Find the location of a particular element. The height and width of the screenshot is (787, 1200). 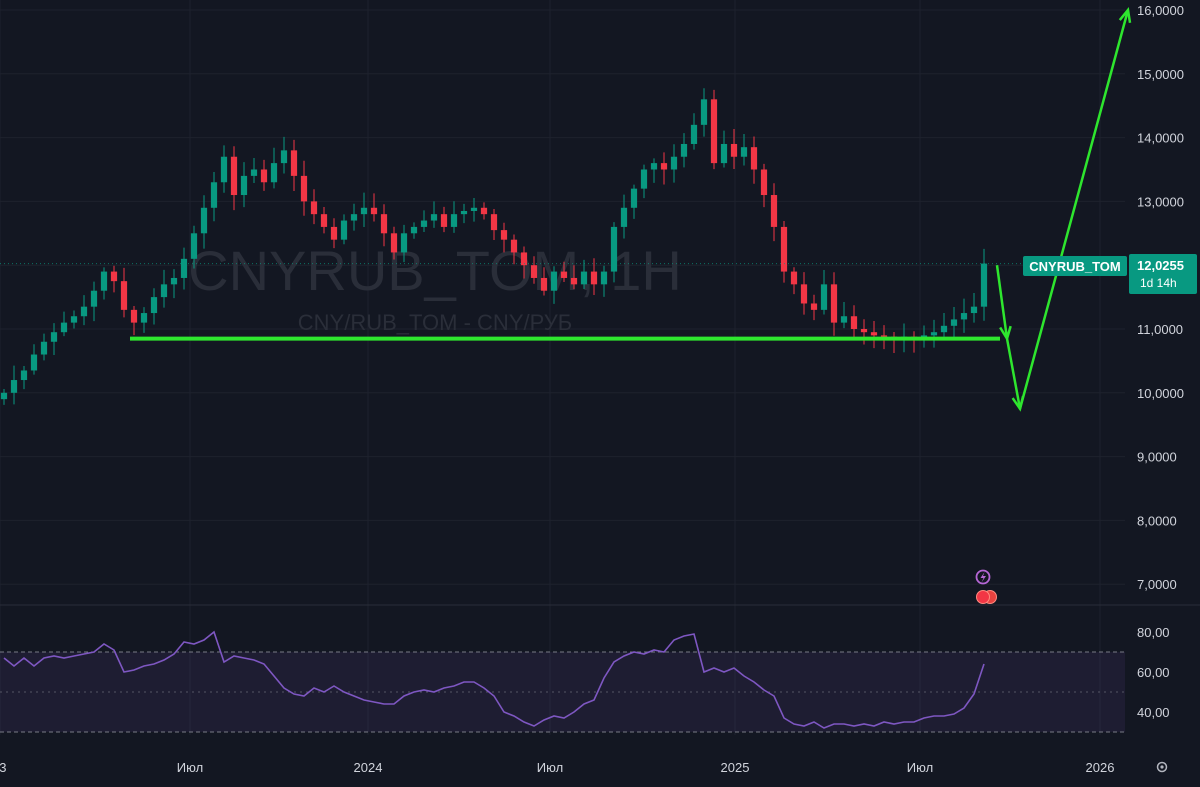

watermark-description: CNY/RUB_TOM - CNY/РУБ is located at coordinates (435, 322).